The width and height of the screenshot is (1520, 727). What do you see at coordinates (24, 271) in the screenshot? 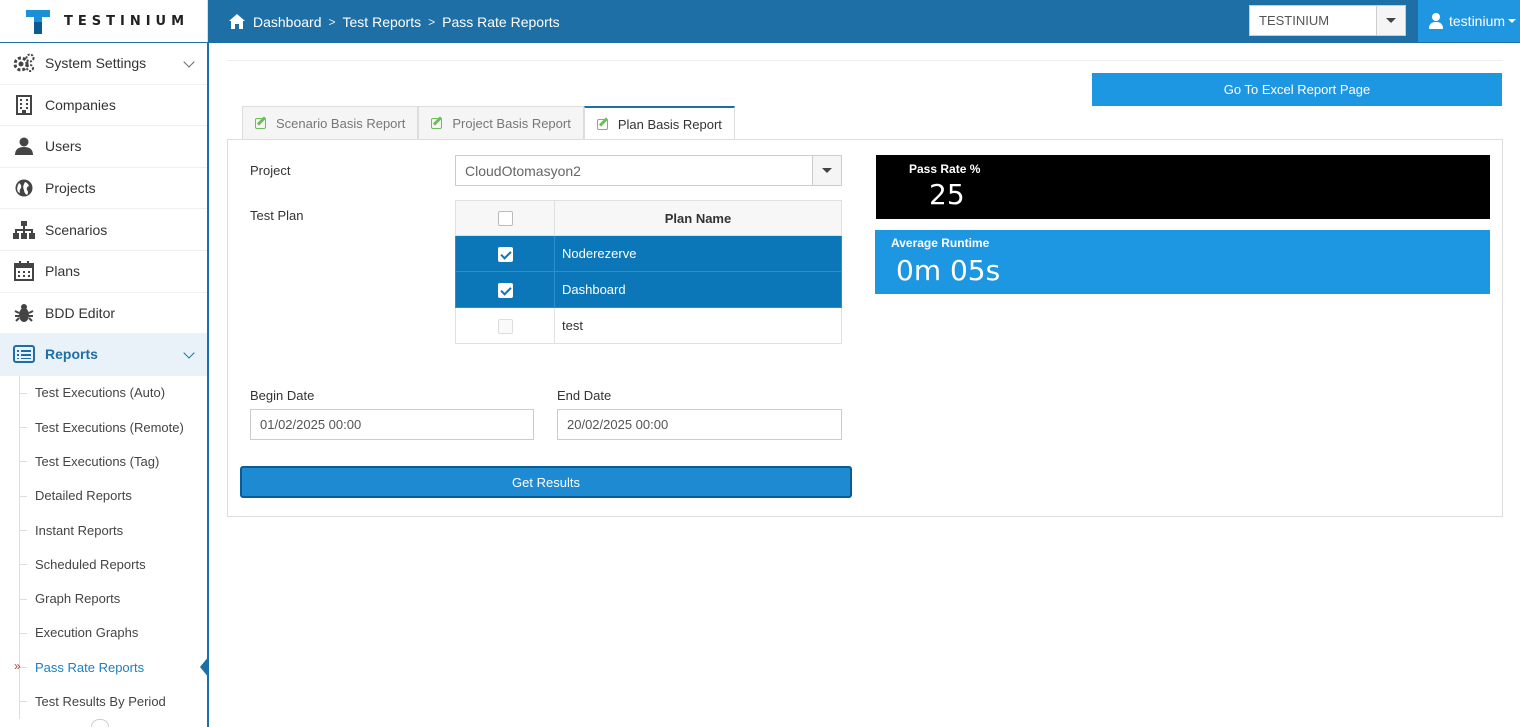
I see `calendar-icon` at bounding box center [24, 271].